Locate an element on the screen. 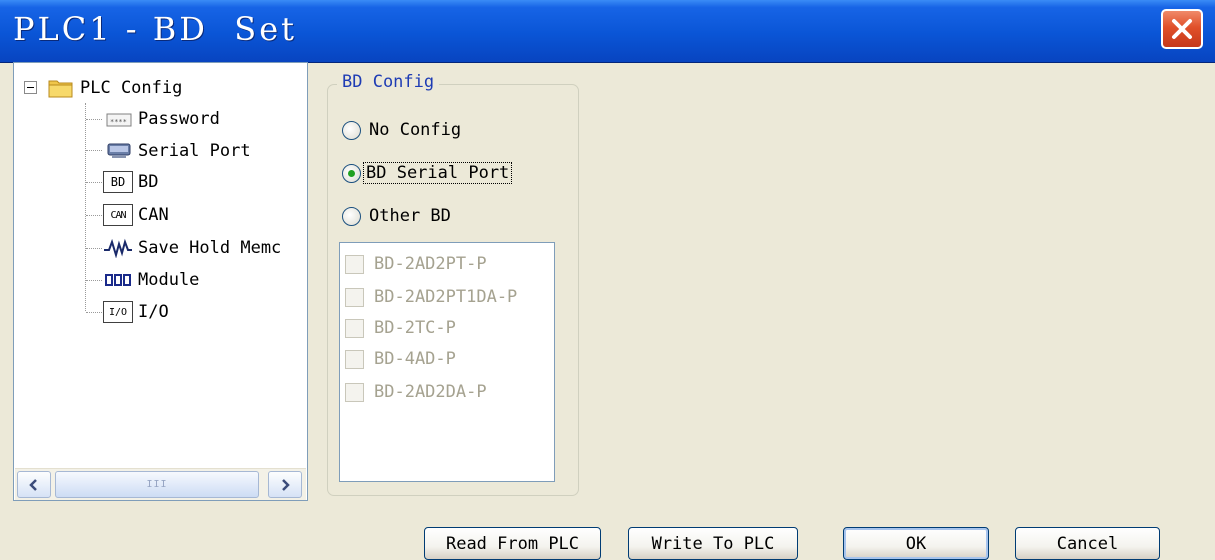  read-from-plc-button: Read From PLC is located at coordinates (512, 543).